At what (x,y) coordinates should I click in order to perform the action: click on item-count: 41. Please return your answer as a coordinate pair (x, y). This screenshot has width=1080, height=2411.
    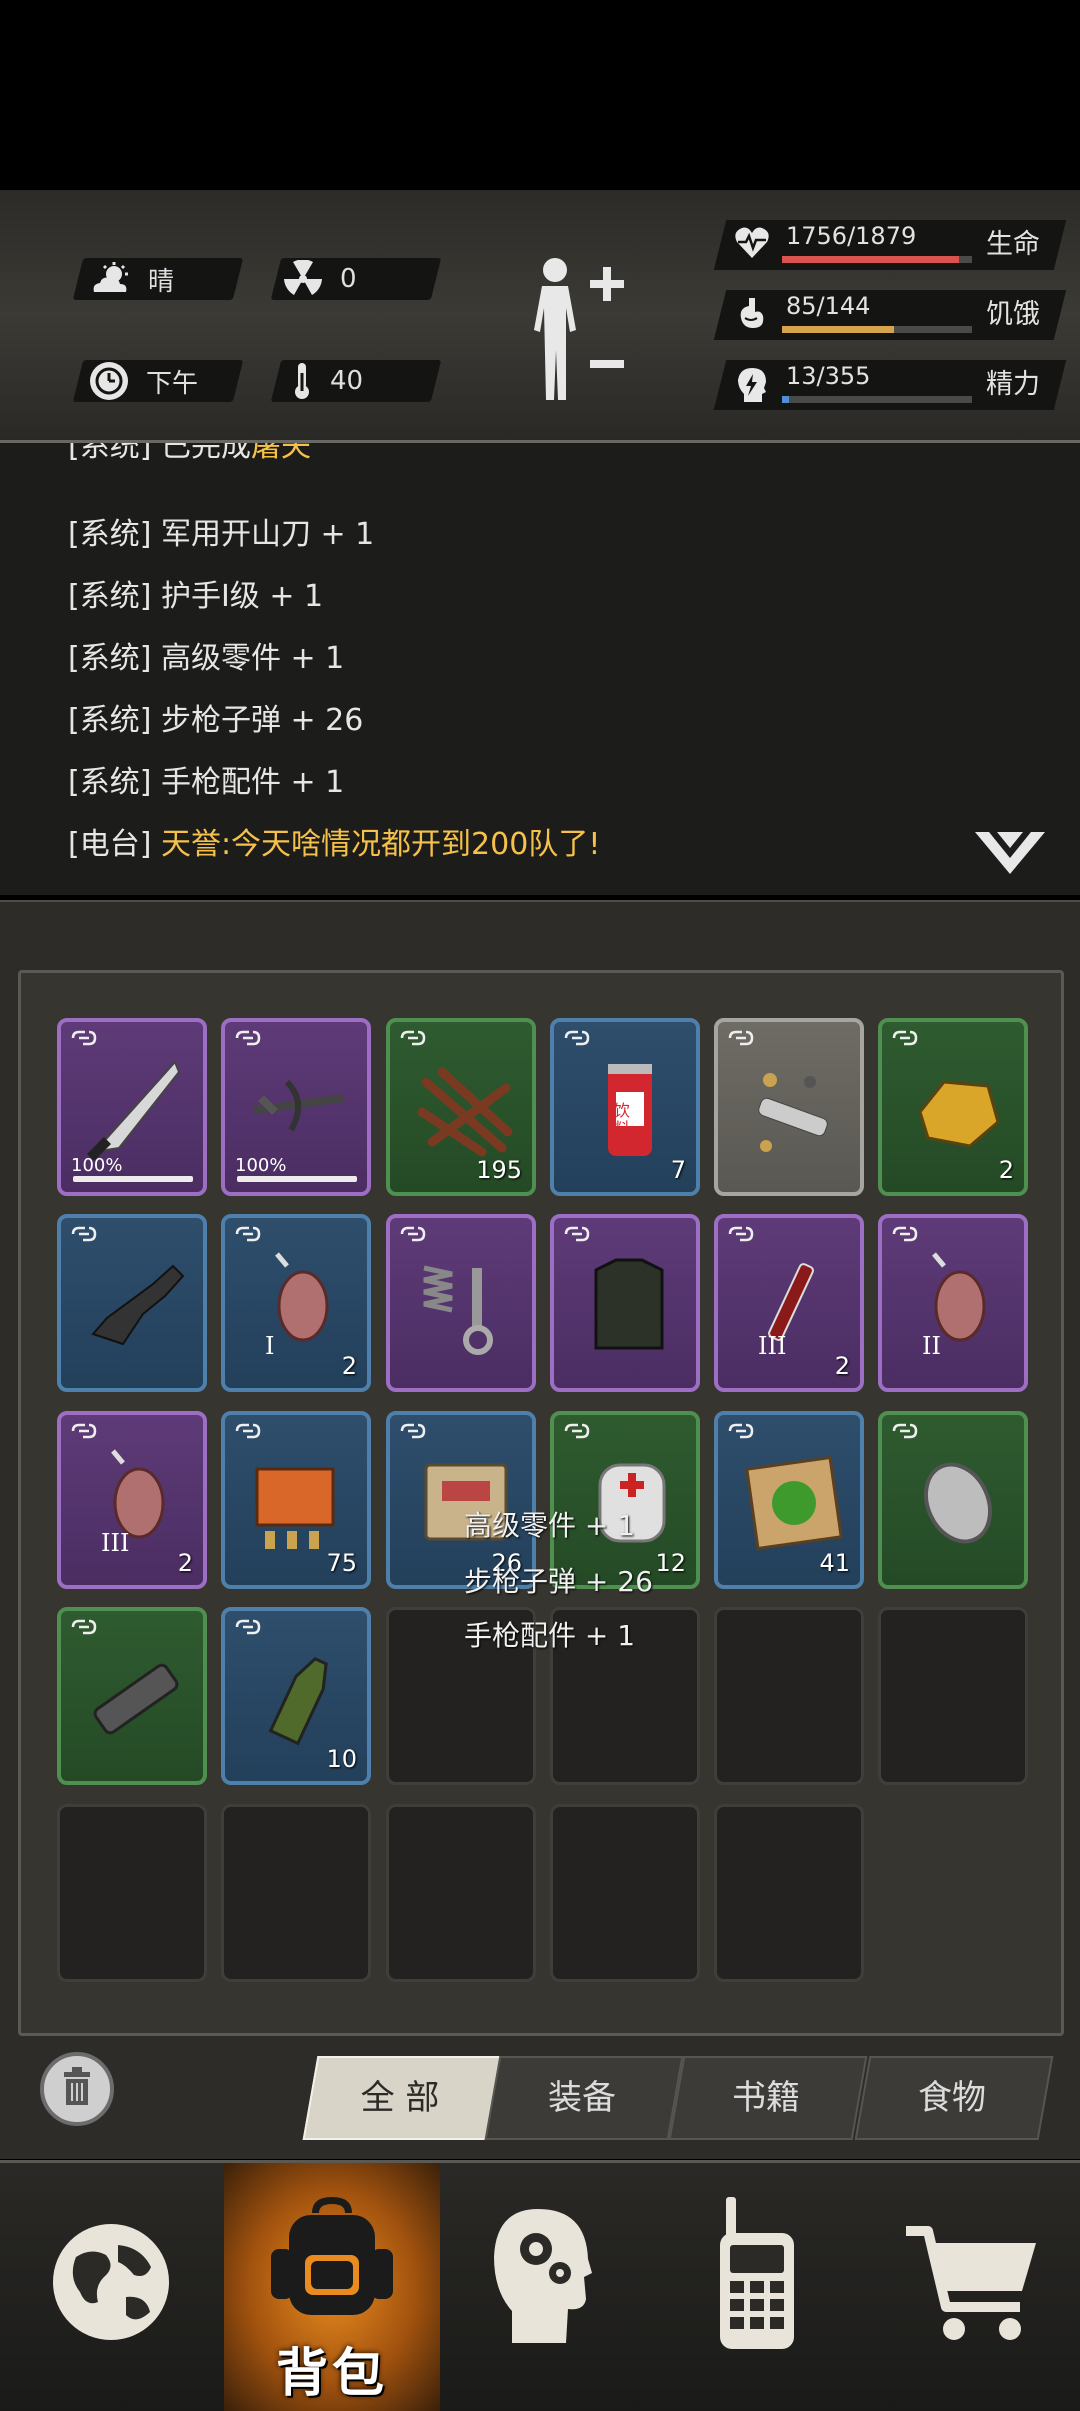
    Looking at the image, I should click on (834, 1563).